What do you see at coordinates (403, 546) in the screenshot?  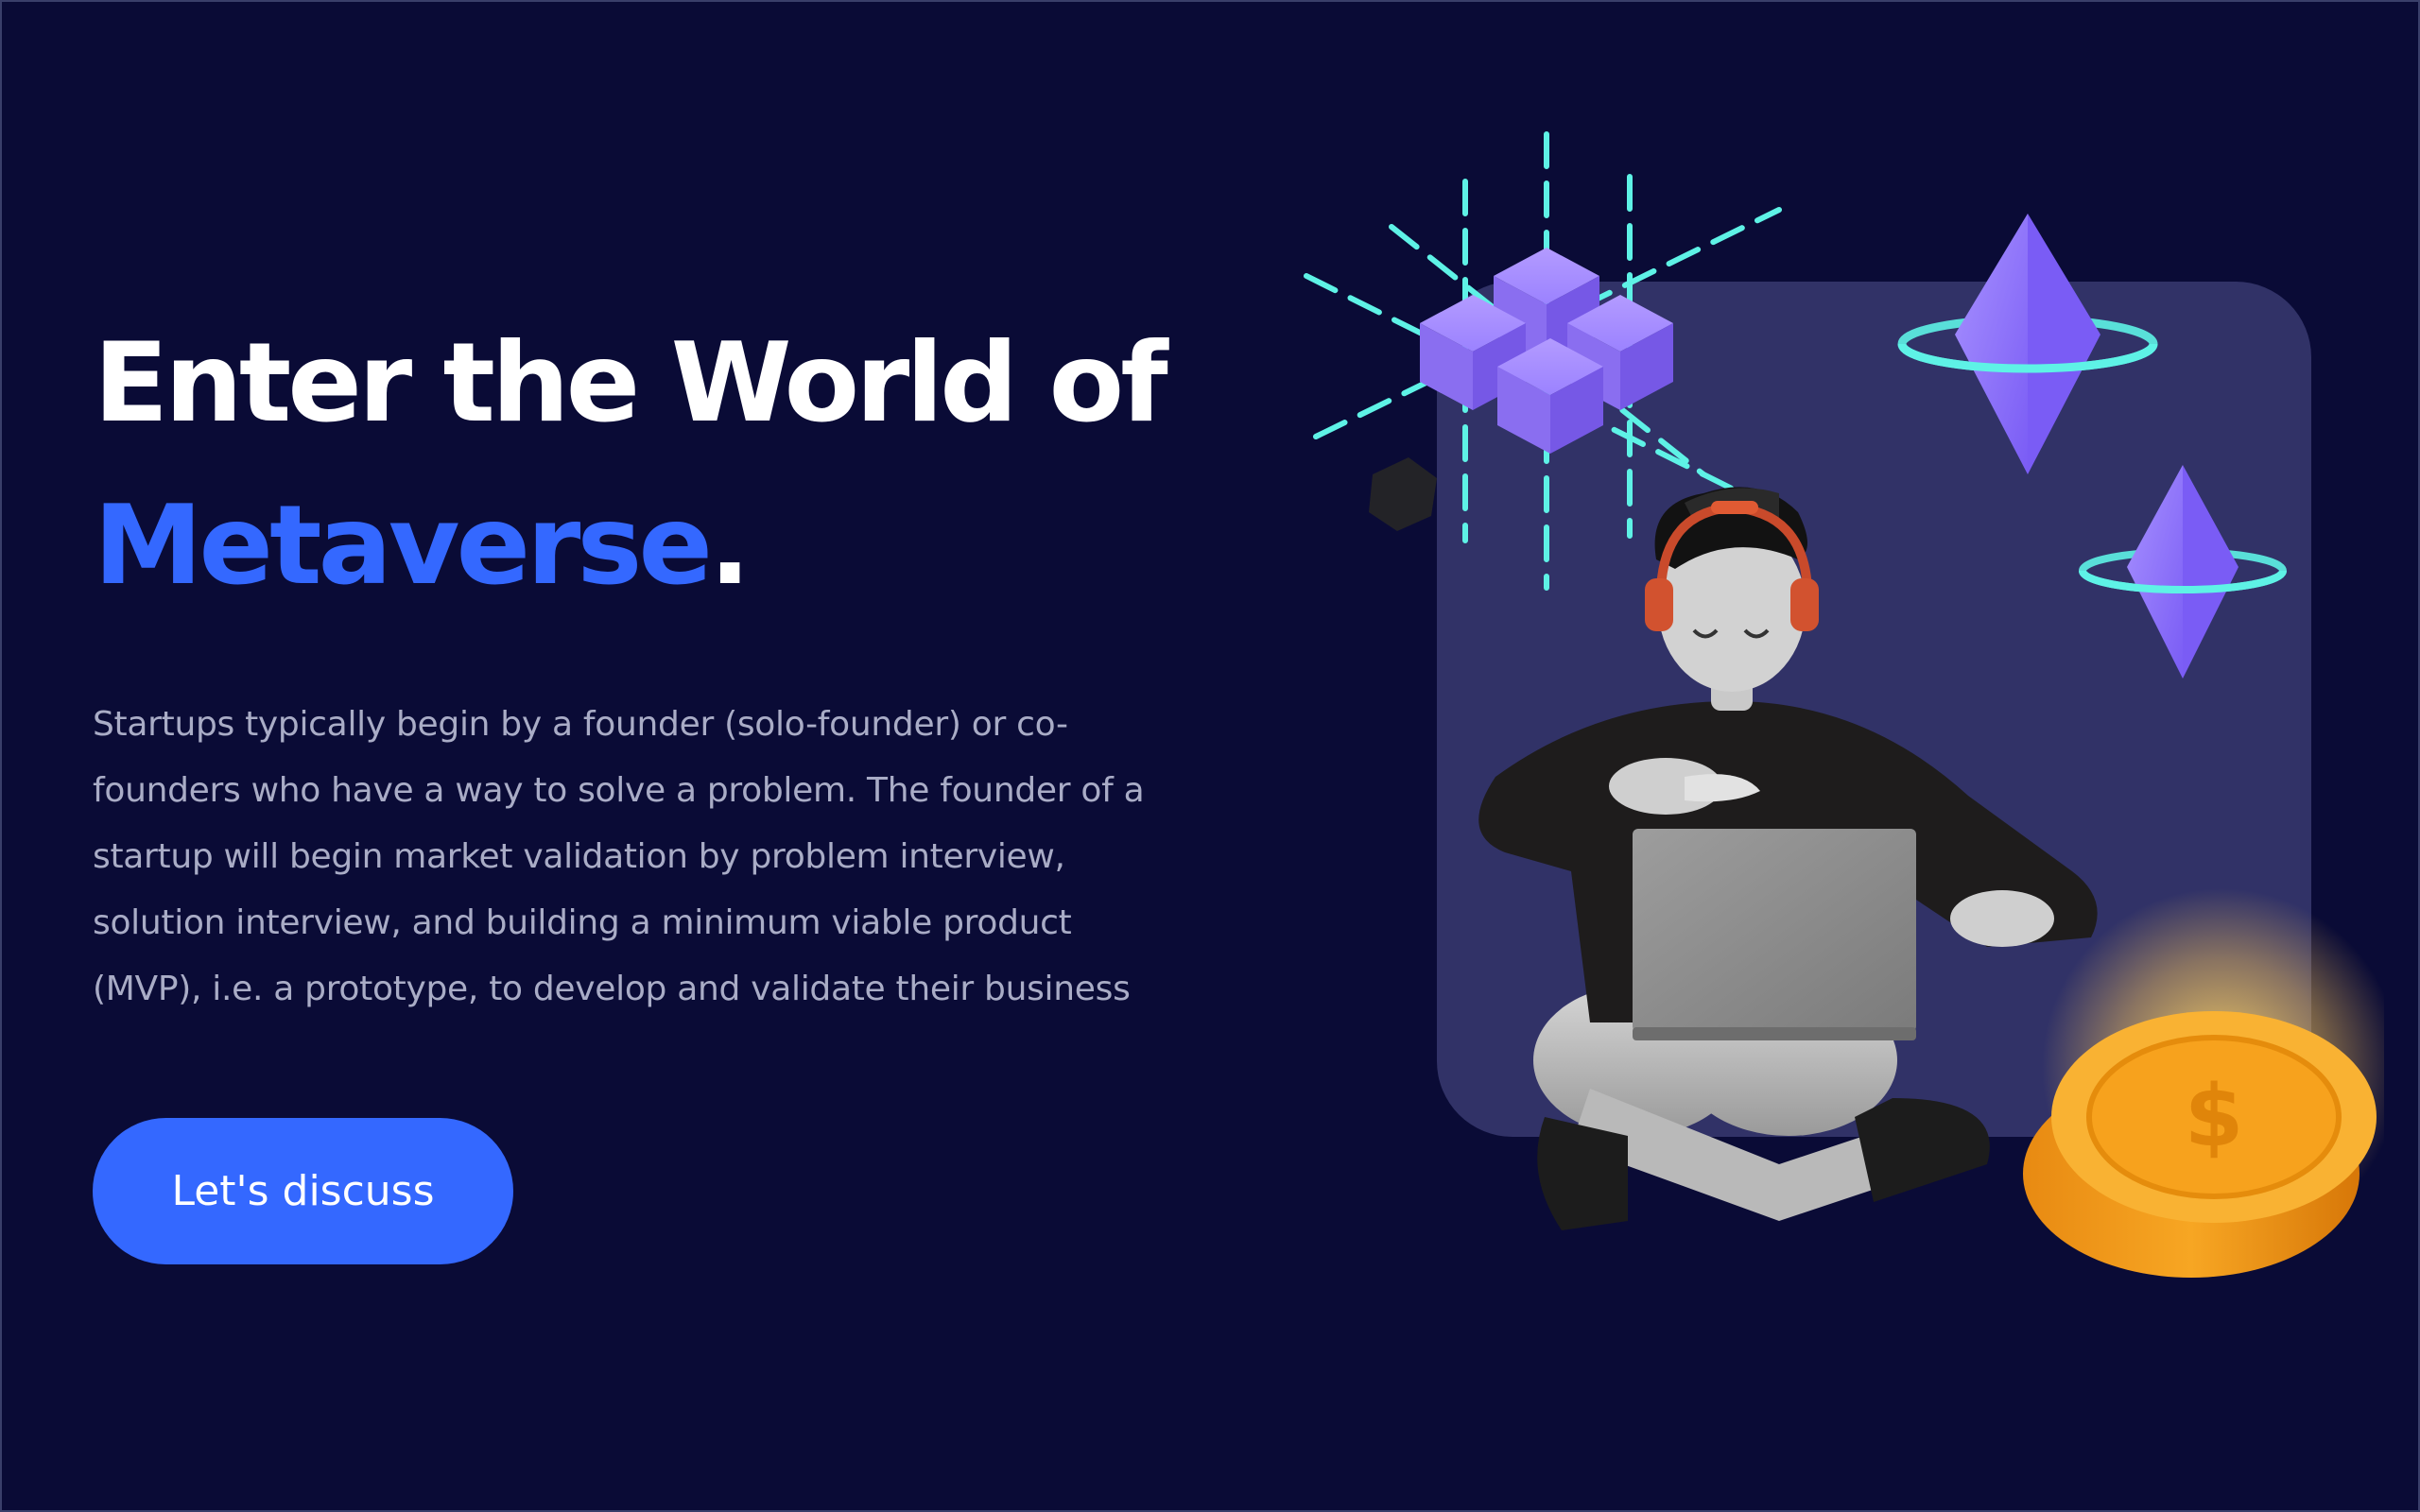 I see `hero-title-accent: Metaverse` at bounding box center [403, 546].